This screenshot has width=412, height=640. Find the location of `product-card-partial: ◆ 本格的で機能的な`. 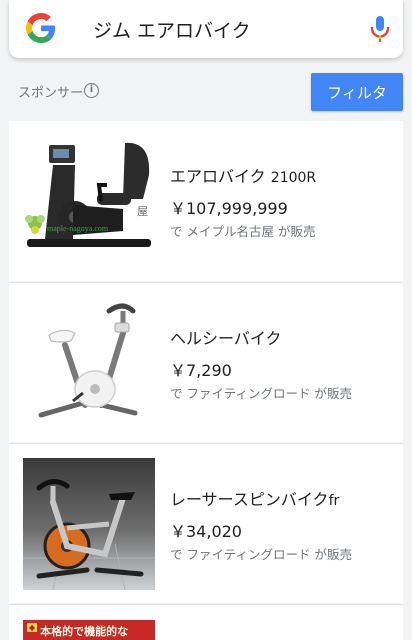

product-card-partial: ◆ 本格的で機能的な is located at coordinates (206, 622).